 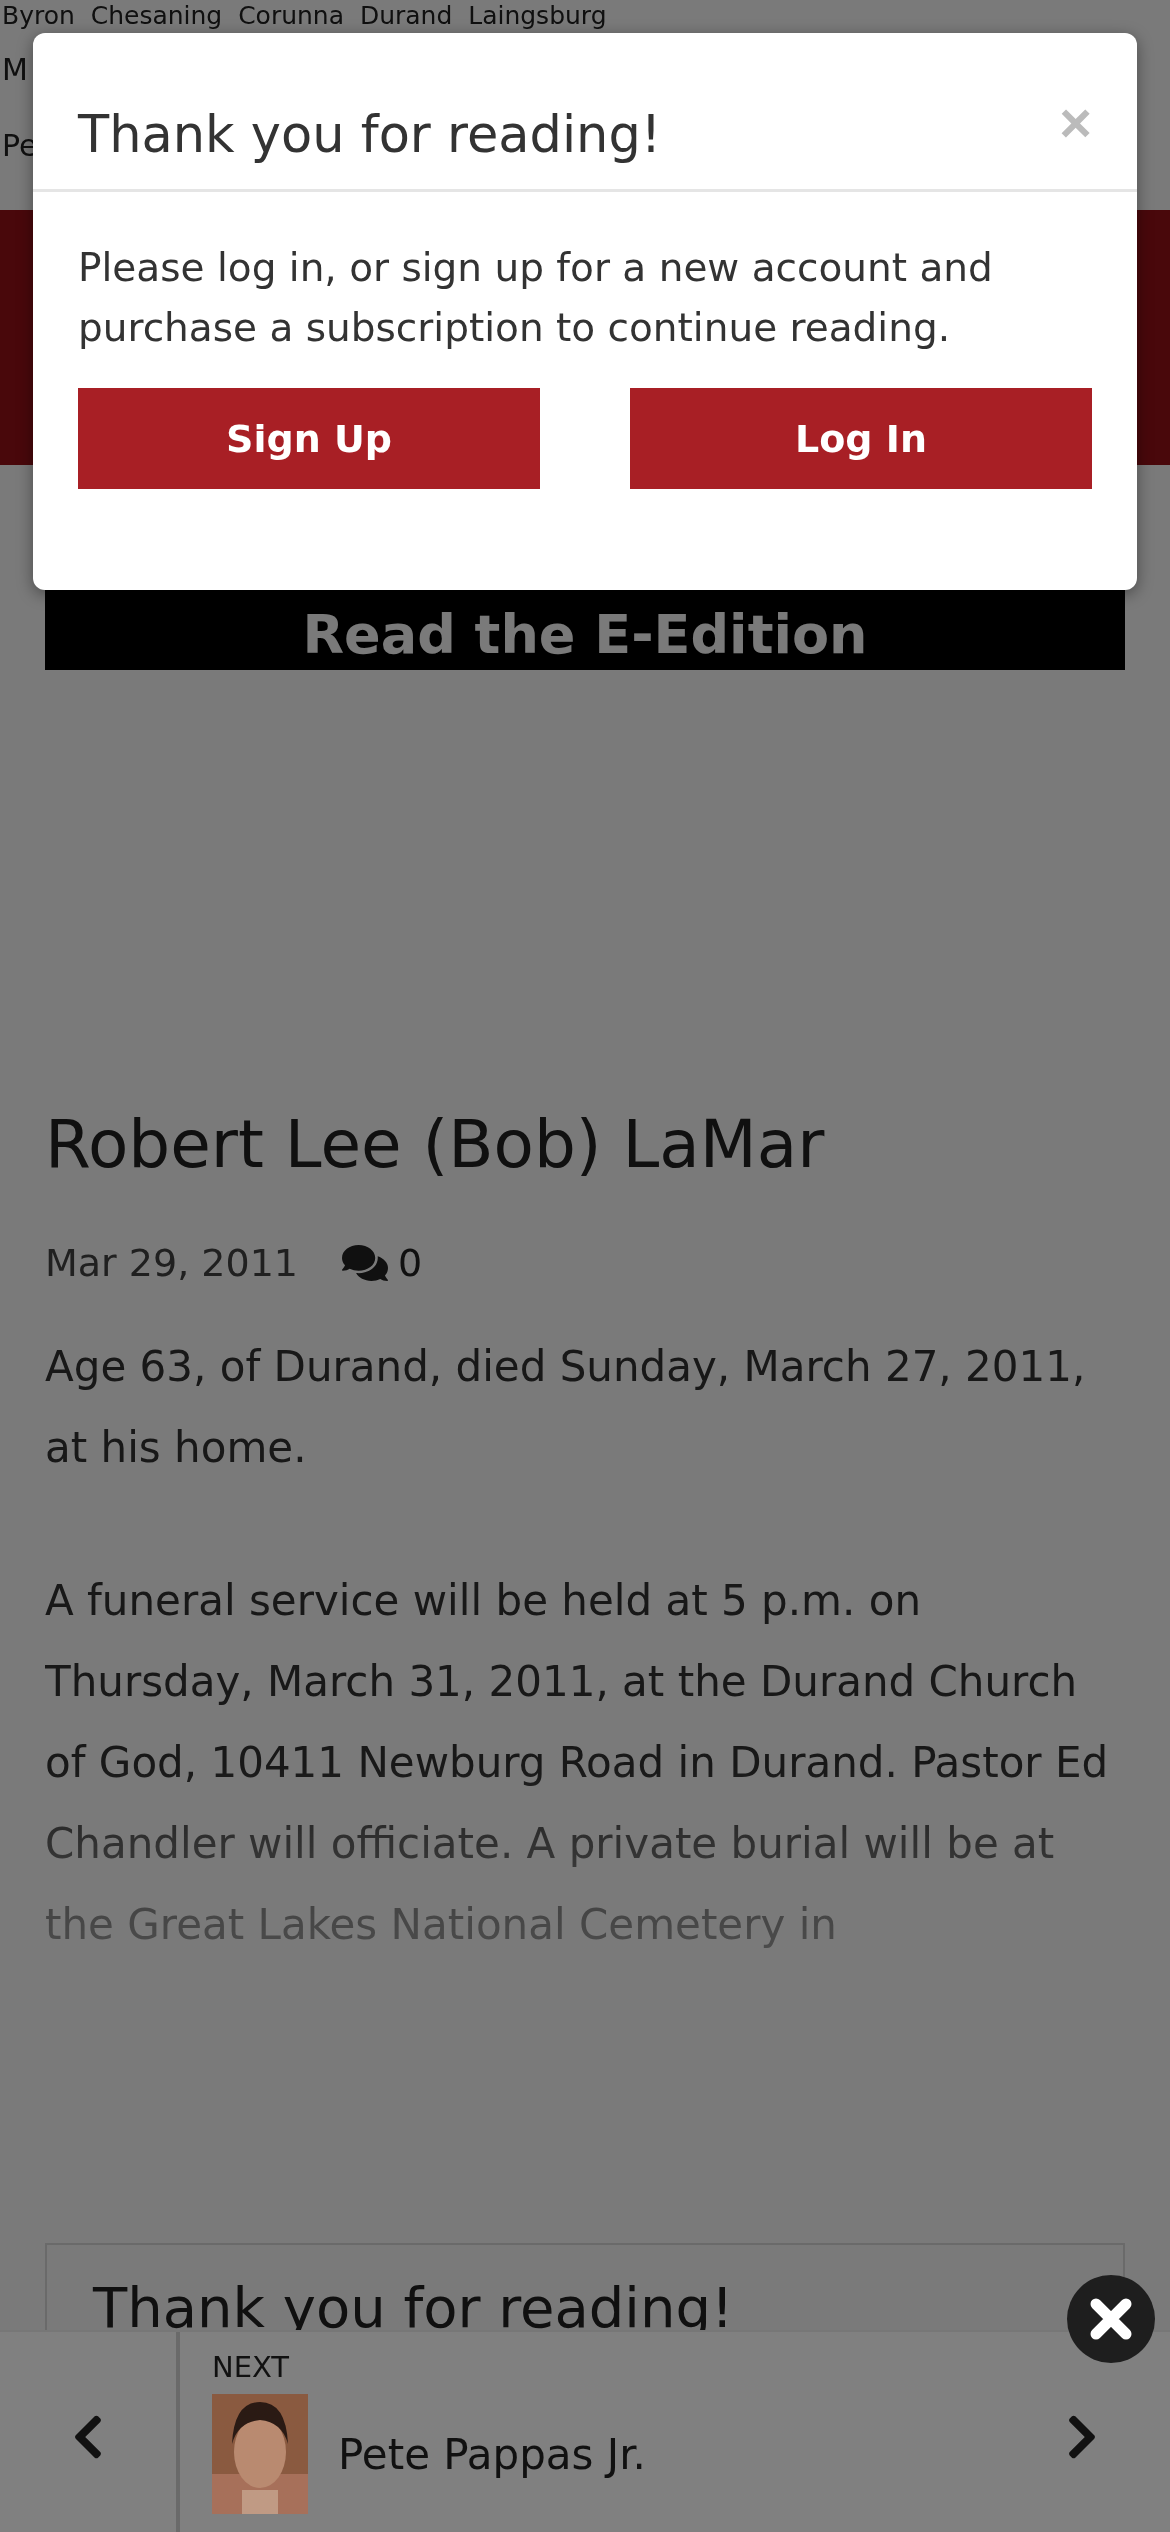 What do you see at coordinates (861, 438) in the screenshot?
I see `log-in-button: Log In` at bounding box center [861, 438].